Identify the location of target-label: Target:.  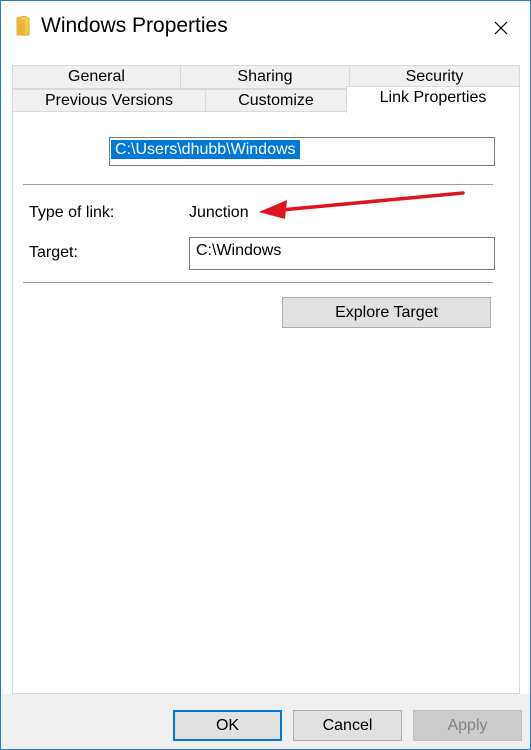
(53, 252).